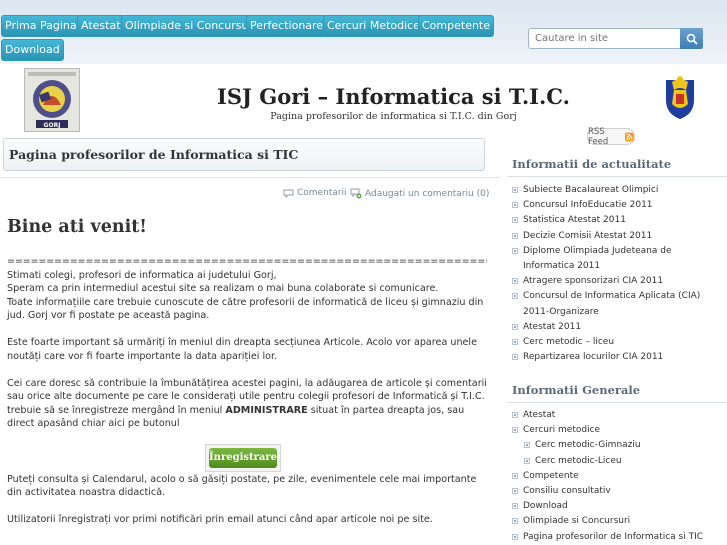 The width and height of the screenshot is (727, 545). What do you see at coordinates (616, 342) in the screenshot?
I see `news-item: Cerc metodic – liceu` at bounding box center [616, 342].